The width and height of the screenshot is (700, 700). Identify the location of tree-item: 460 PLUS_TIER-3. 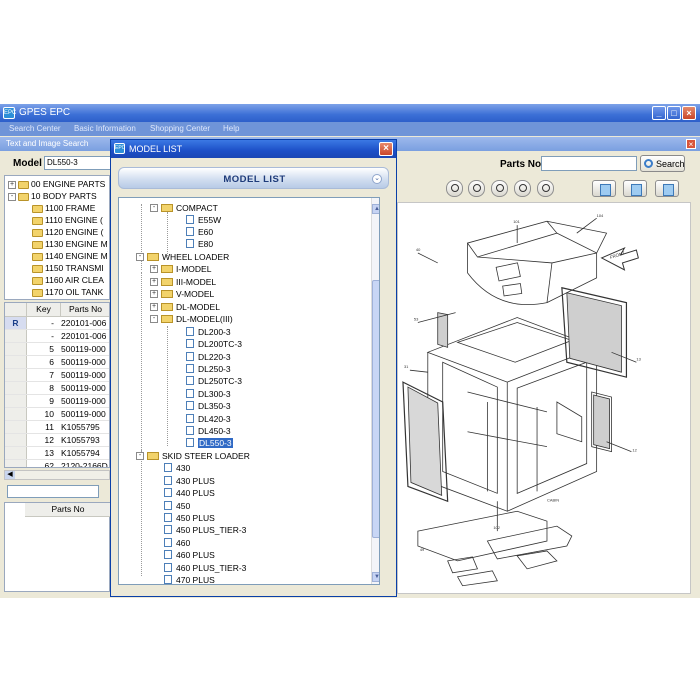
(205, 568).